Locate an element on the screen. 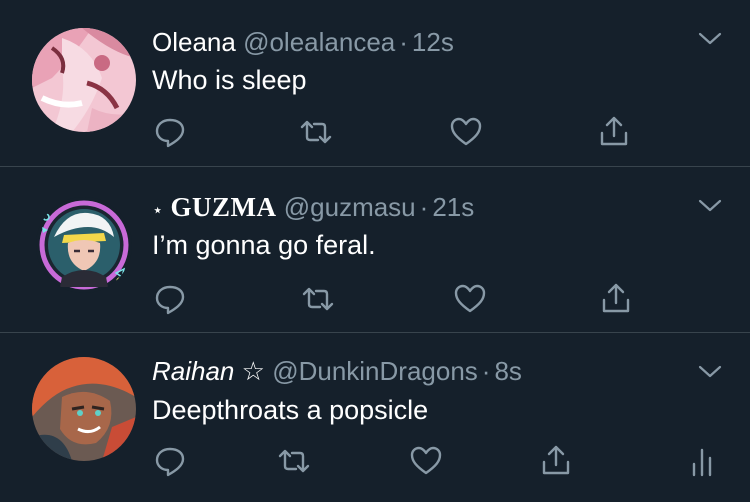 This screenshot has width=750, height=502. tweet-header: Oleana @olealancea · 12s is located at coordinates (303, 42).